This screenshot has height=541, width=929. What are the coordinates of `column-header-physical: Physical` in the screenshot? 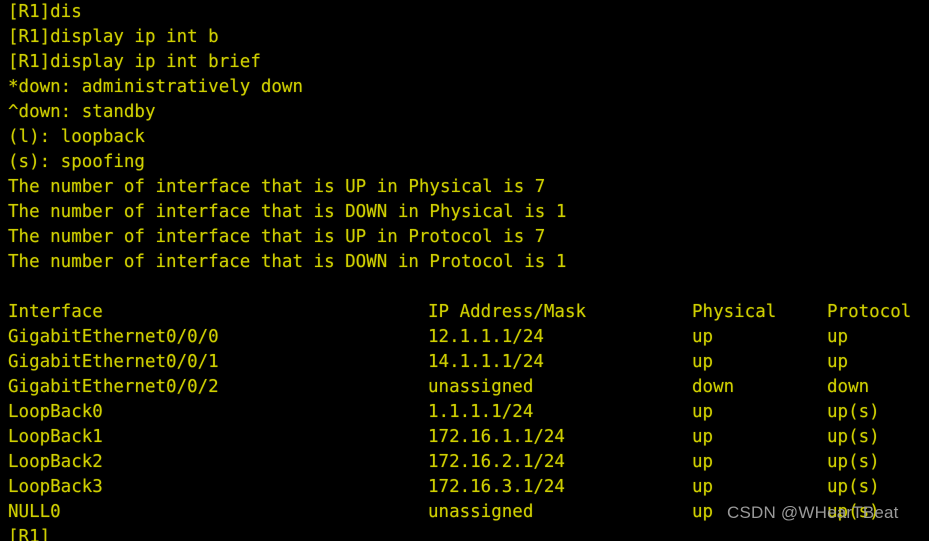 It's located at (734, 312).